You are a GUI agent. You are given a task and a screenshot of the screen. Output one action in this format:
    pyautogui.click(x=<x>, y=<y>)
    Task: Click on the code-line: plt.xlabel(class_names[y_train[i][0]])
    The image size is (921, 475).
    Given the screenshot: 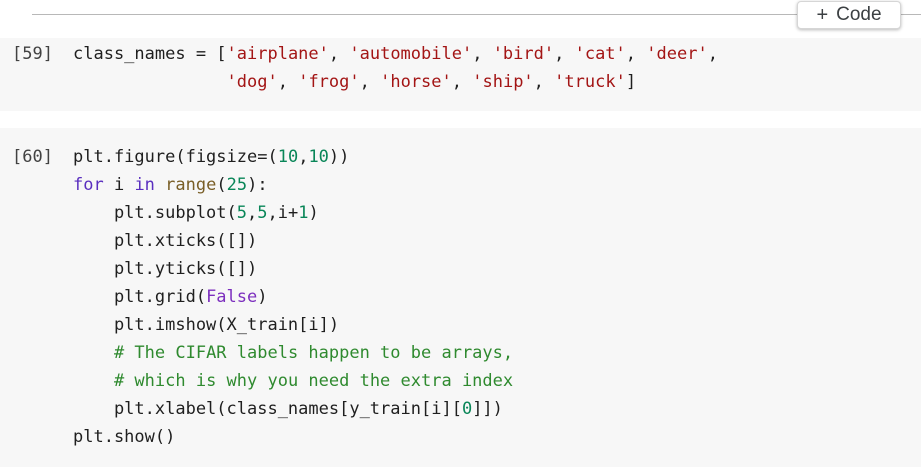 What is the action you would take?
    pyautogui.click(x=293, y=409)
    